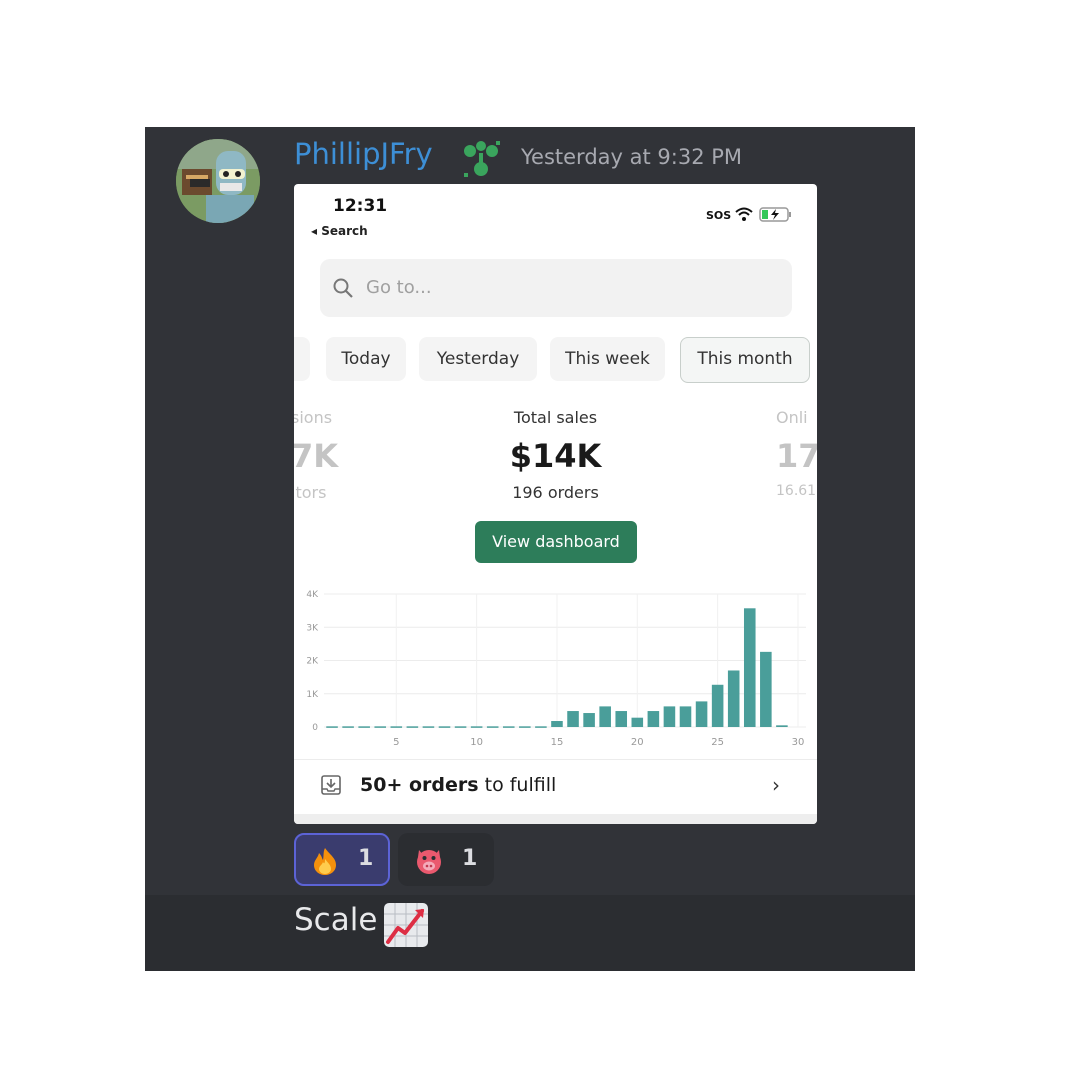 This screenshot has width=1080, height=1080. Describe the element at coordinates (637, 742) in the screenshot. I see `x-tick-label: 20` at that location.